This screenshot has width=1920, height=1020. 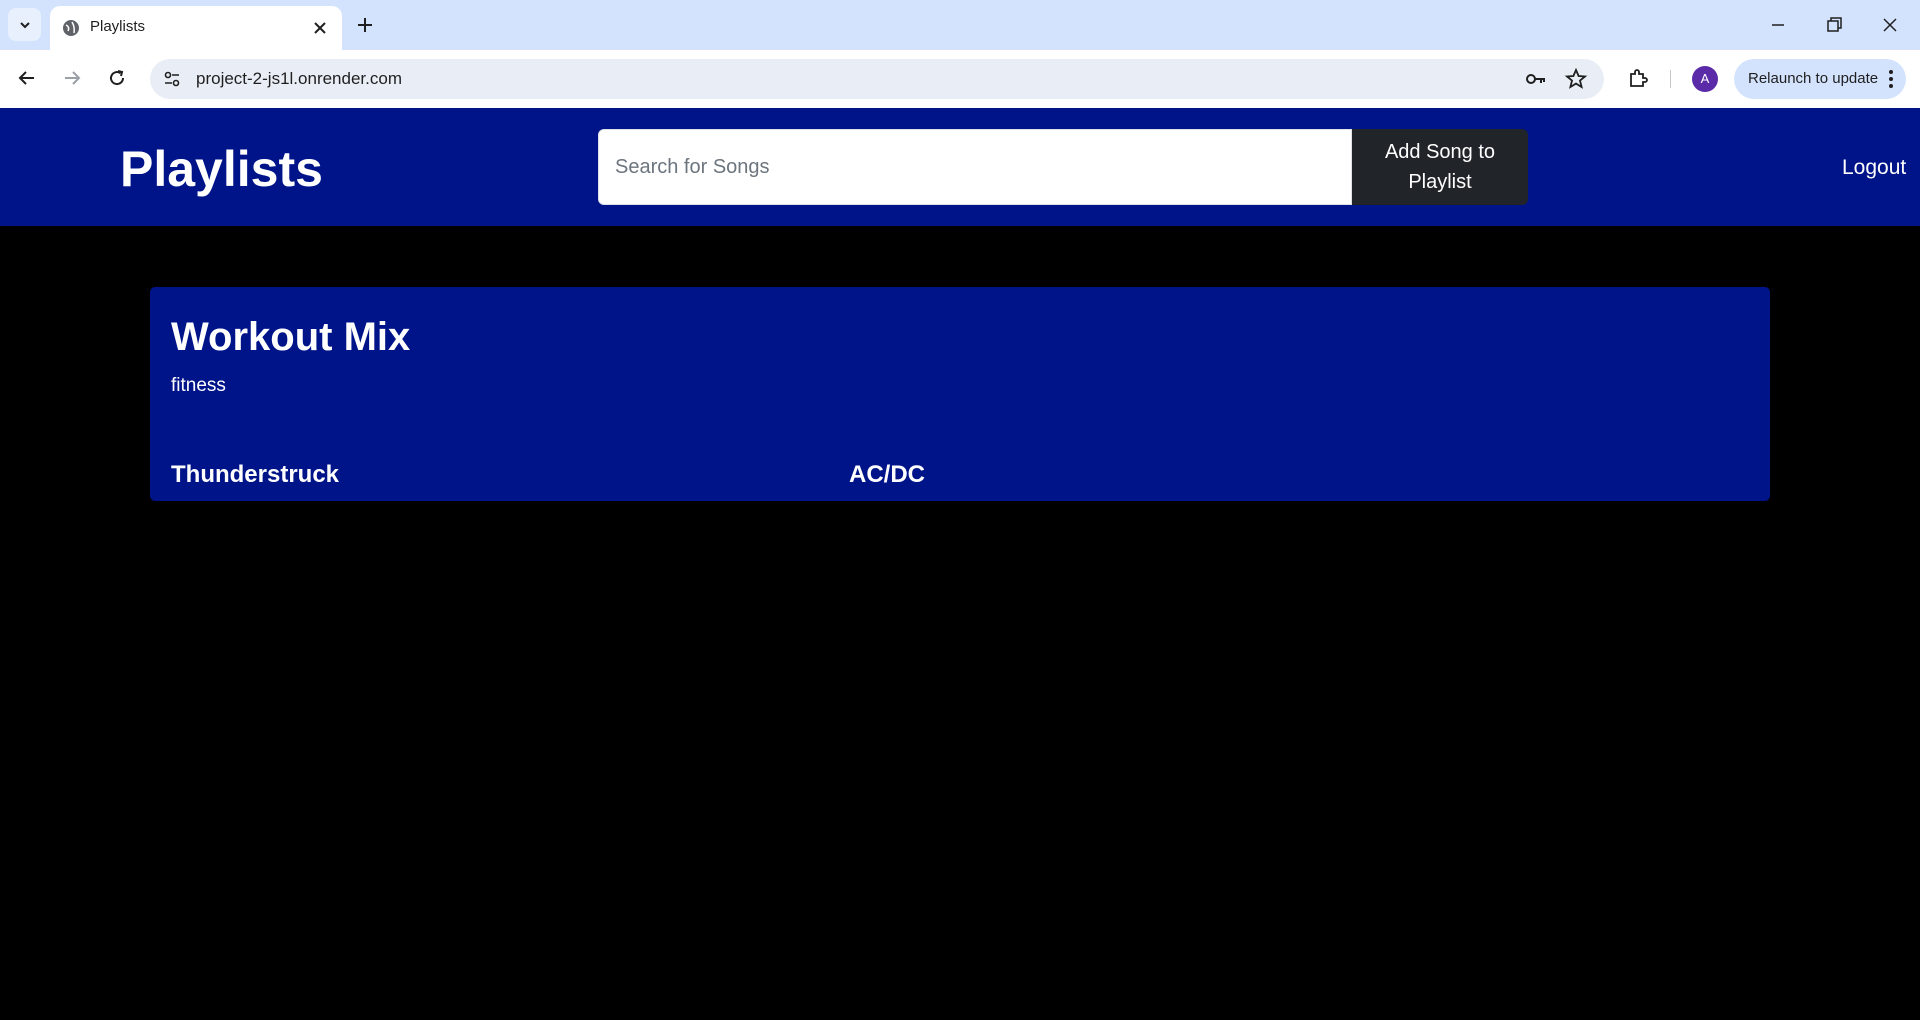 I want to click on minimize-icon, so click(x=1778, y=25).